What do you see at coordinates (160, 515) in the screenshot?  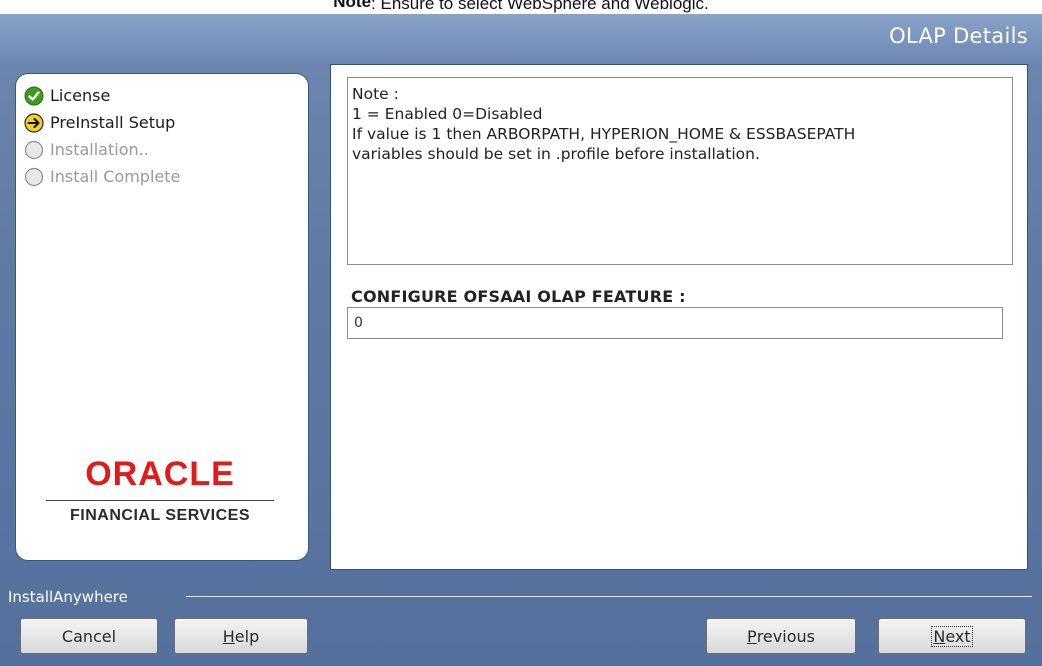 I see `financial-services-label: FINANCIAL SERVICES` at bounding box center [160, 515].